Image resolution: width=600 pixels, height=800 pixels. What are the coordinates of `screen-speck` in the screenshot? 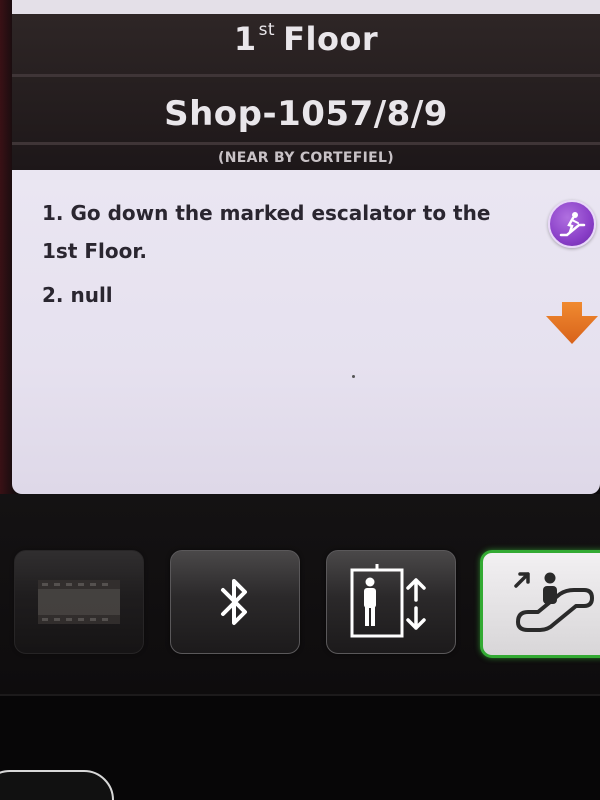 It's located at (353, 376).